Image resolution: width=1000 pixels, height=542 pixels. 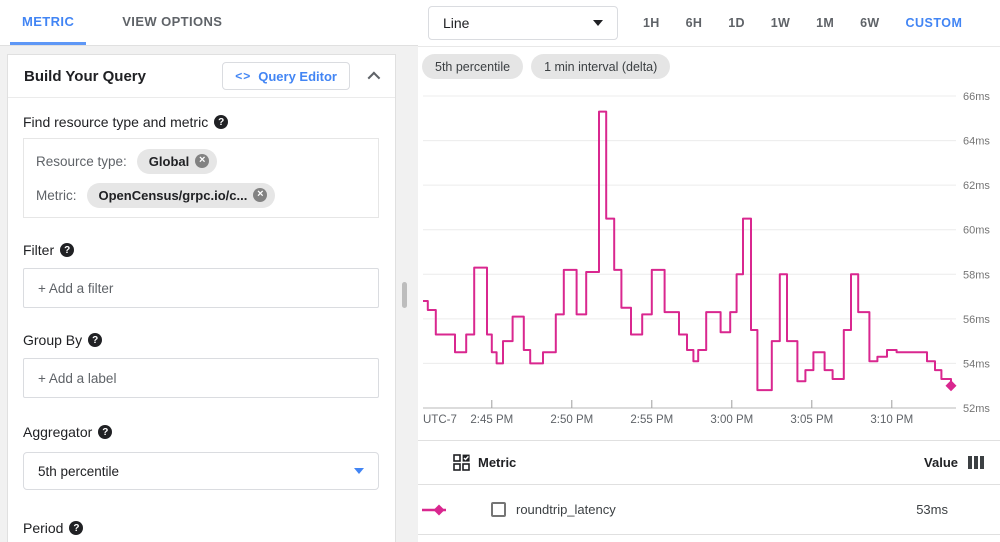 I want to click on panel-tabs: METRIC VIEW OPTIONS, so click(x=209, y=23).